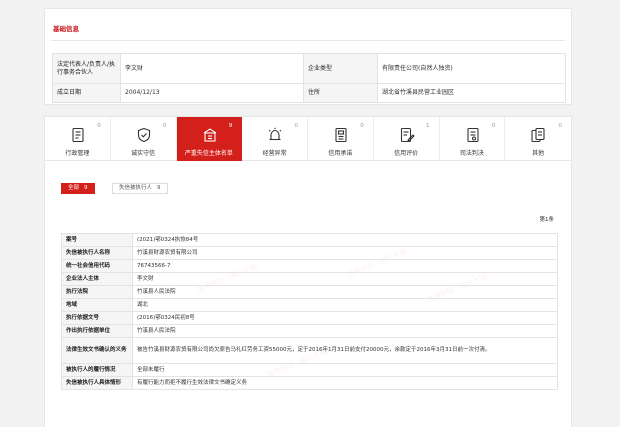  Describe the element at coordinates (86, 93) in the screenshot. I see `info-label: 成立日期` at that location.